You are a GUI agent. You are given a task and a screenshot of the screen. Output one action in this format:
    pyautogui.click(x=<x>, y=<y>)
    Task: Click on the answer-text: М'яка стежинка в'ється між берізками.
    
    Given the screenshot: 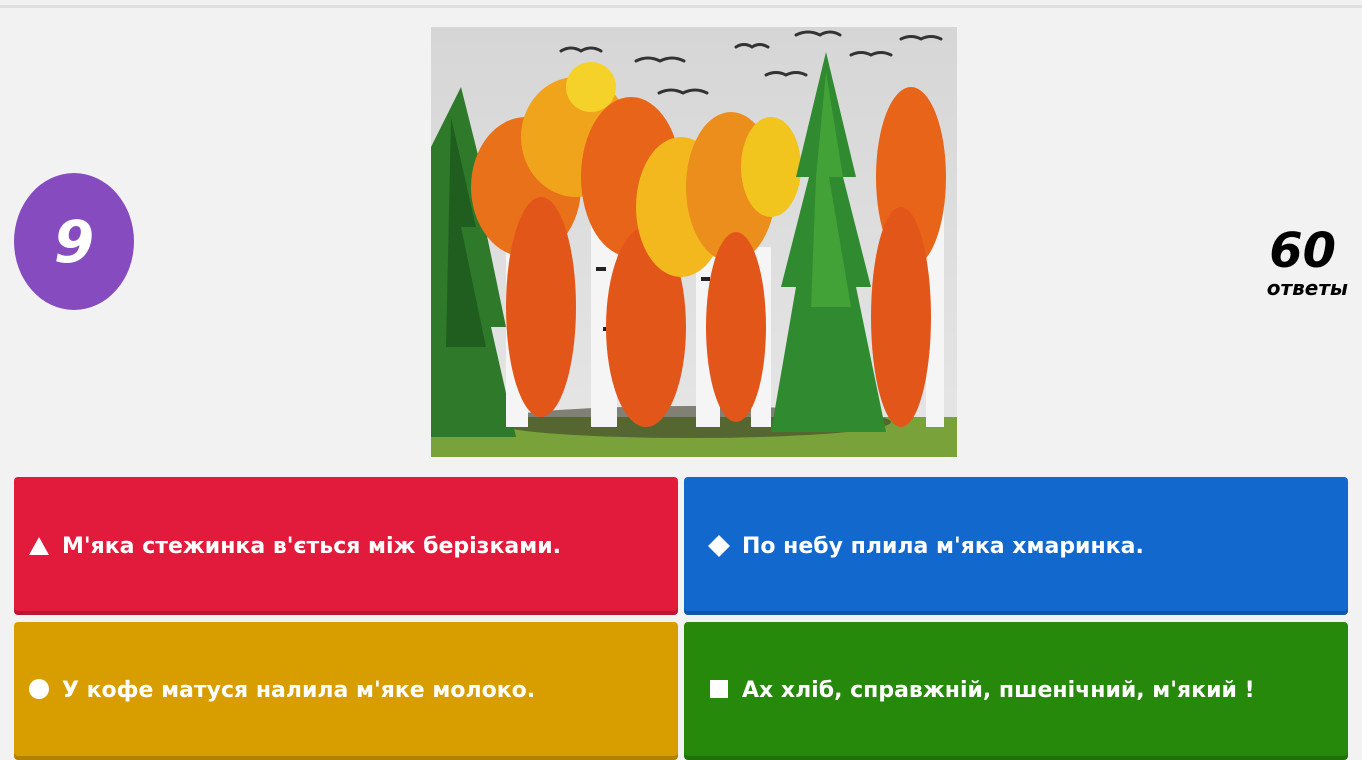 What is the action you would take?
    pyautogui.click(x=311, y=546)
    